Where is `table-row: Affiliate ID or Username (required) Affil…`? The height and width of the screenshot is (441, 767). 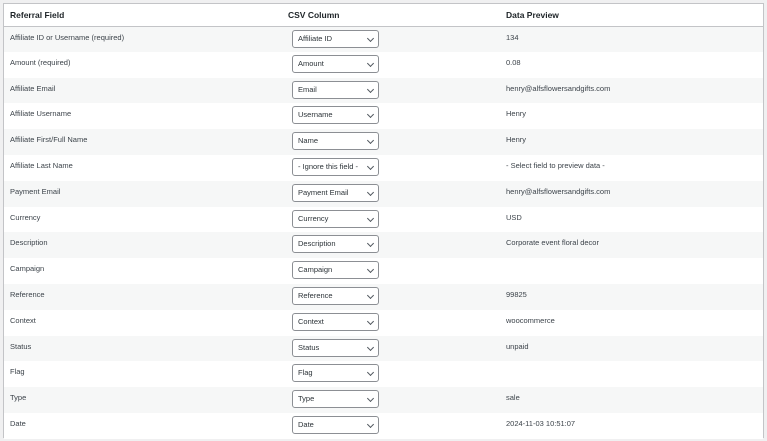
table-row: Affiliate ID or Username (required) Affil… is located at coordinates (383, 39).